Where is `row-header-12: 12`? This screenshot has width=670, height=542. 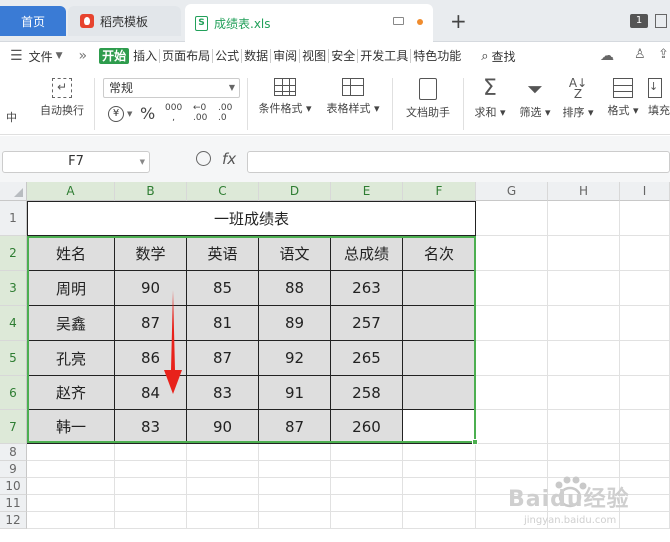 row-header-12: 12 is located at coordinates (13, 520).